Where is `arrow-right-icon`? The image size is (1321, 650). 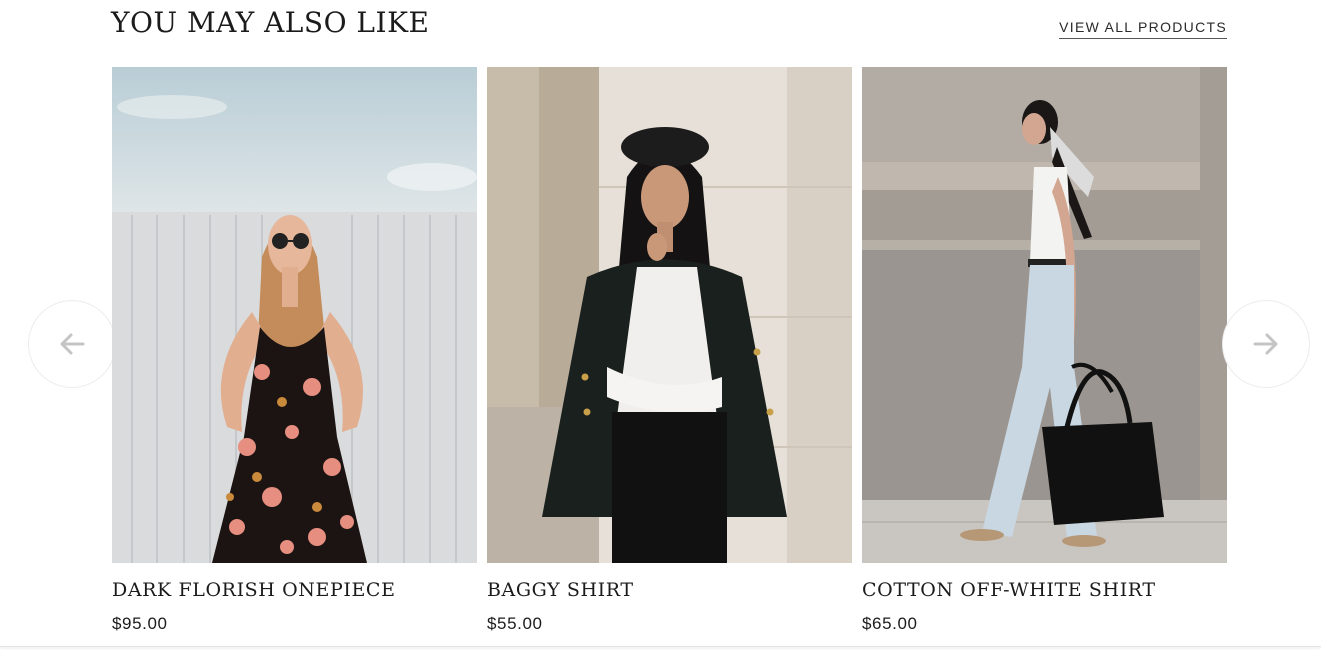 arrow-right-icon is located at coordinates (1265, 344).